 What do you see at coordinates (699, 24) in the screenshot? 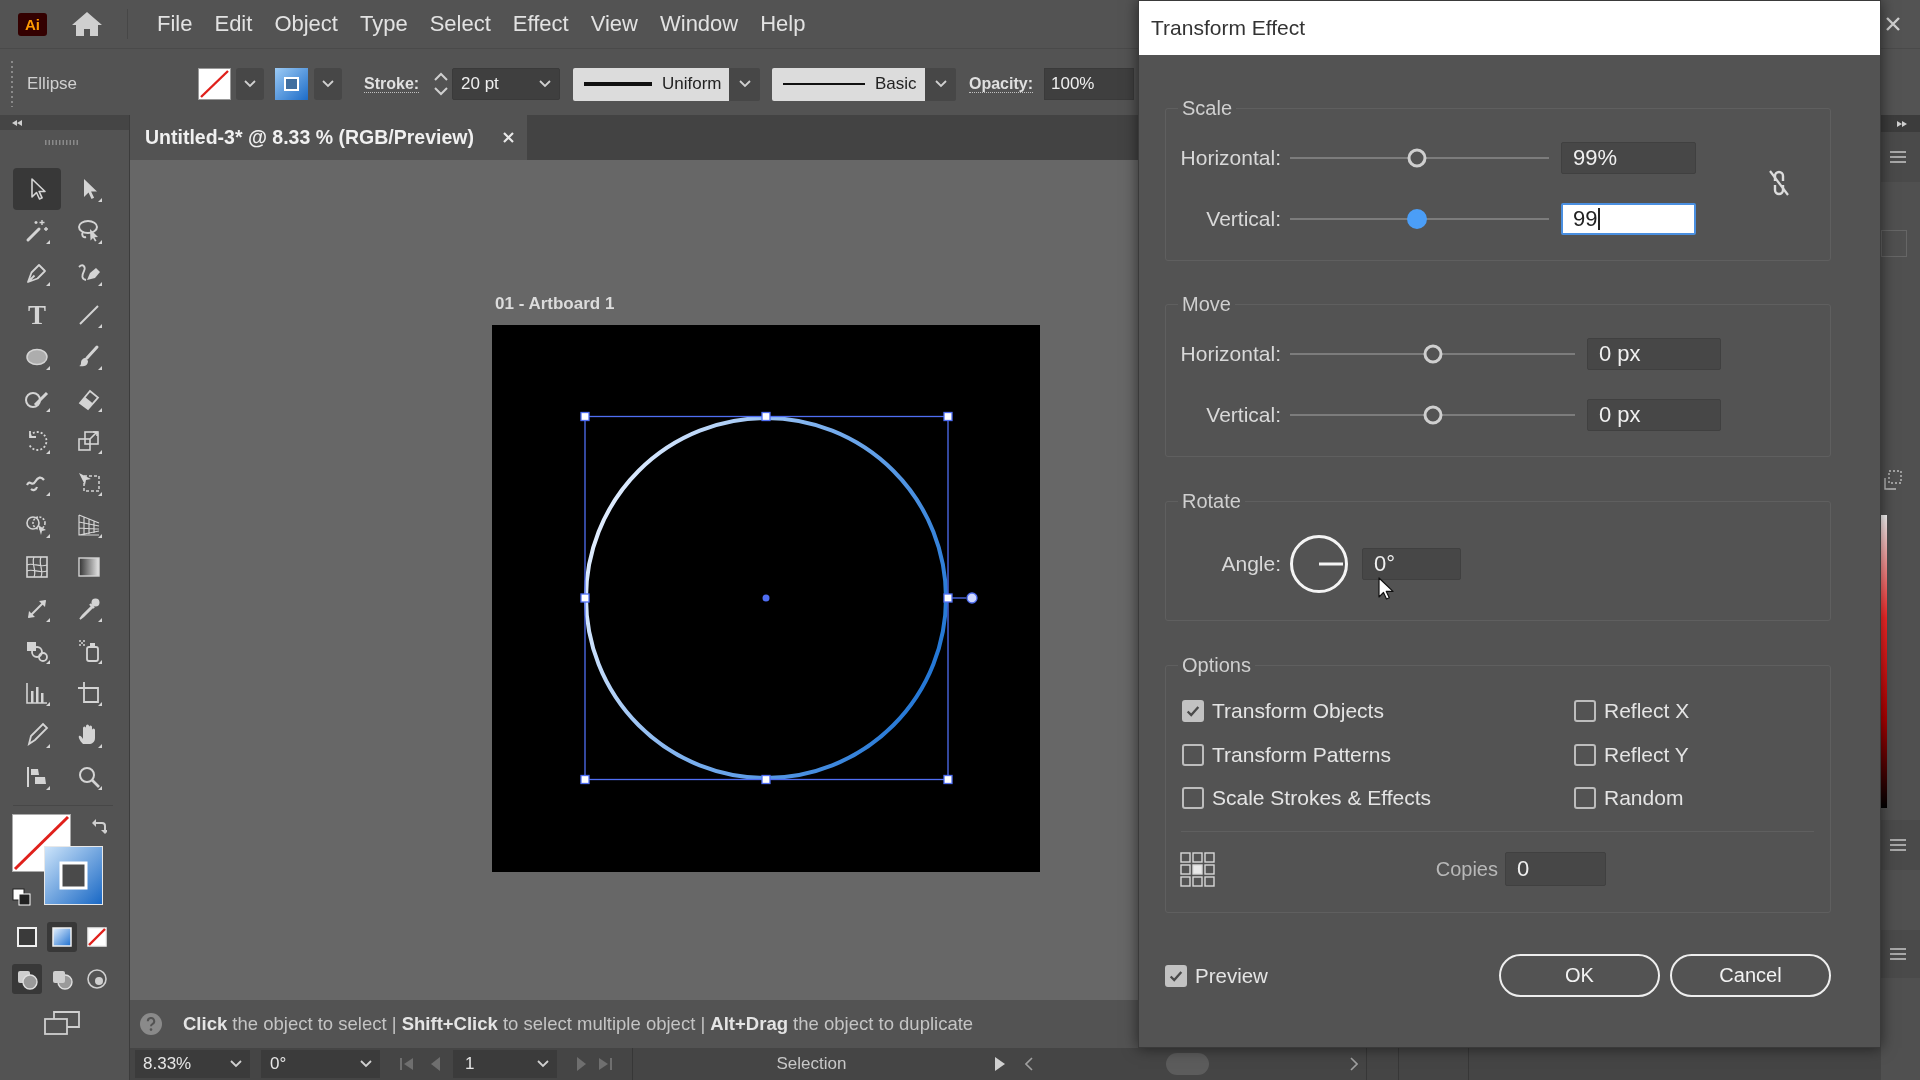
I see `menu-item: Window` at bounding box center [699, 24].